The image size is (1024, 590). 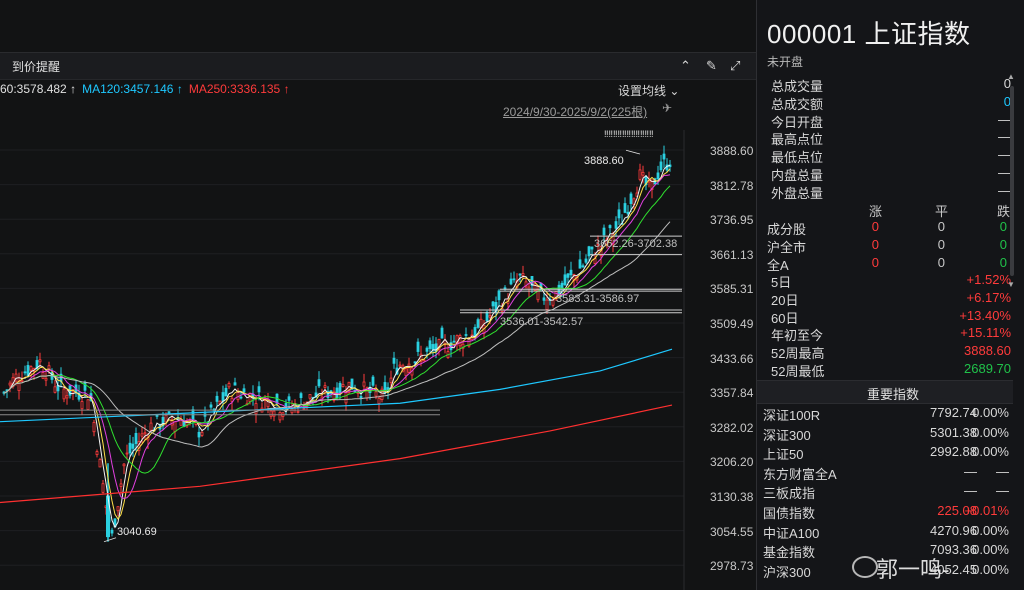 I want to click on watermark-text: 郭一鸣-, so click(x=913, y=569).